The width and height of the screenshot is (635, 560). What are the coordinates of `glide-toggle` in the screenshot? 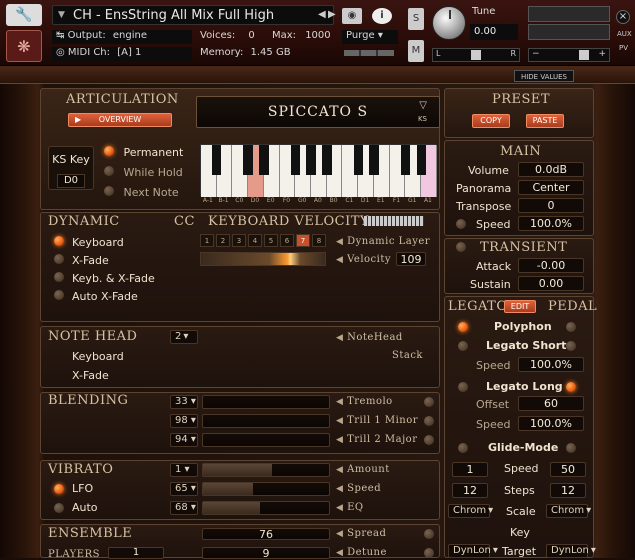 It's located at (463, 448).